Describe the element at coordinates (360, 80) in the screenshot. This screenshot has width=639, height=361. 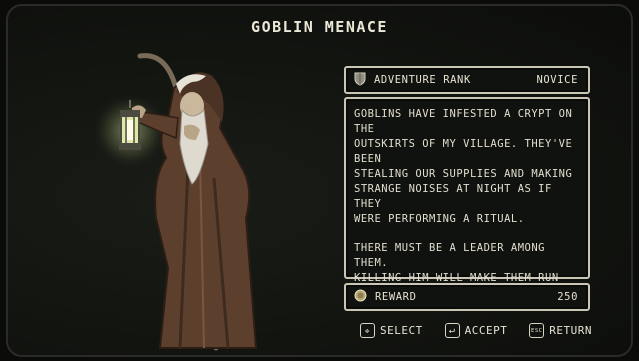
I see `shield-icon` at that location.